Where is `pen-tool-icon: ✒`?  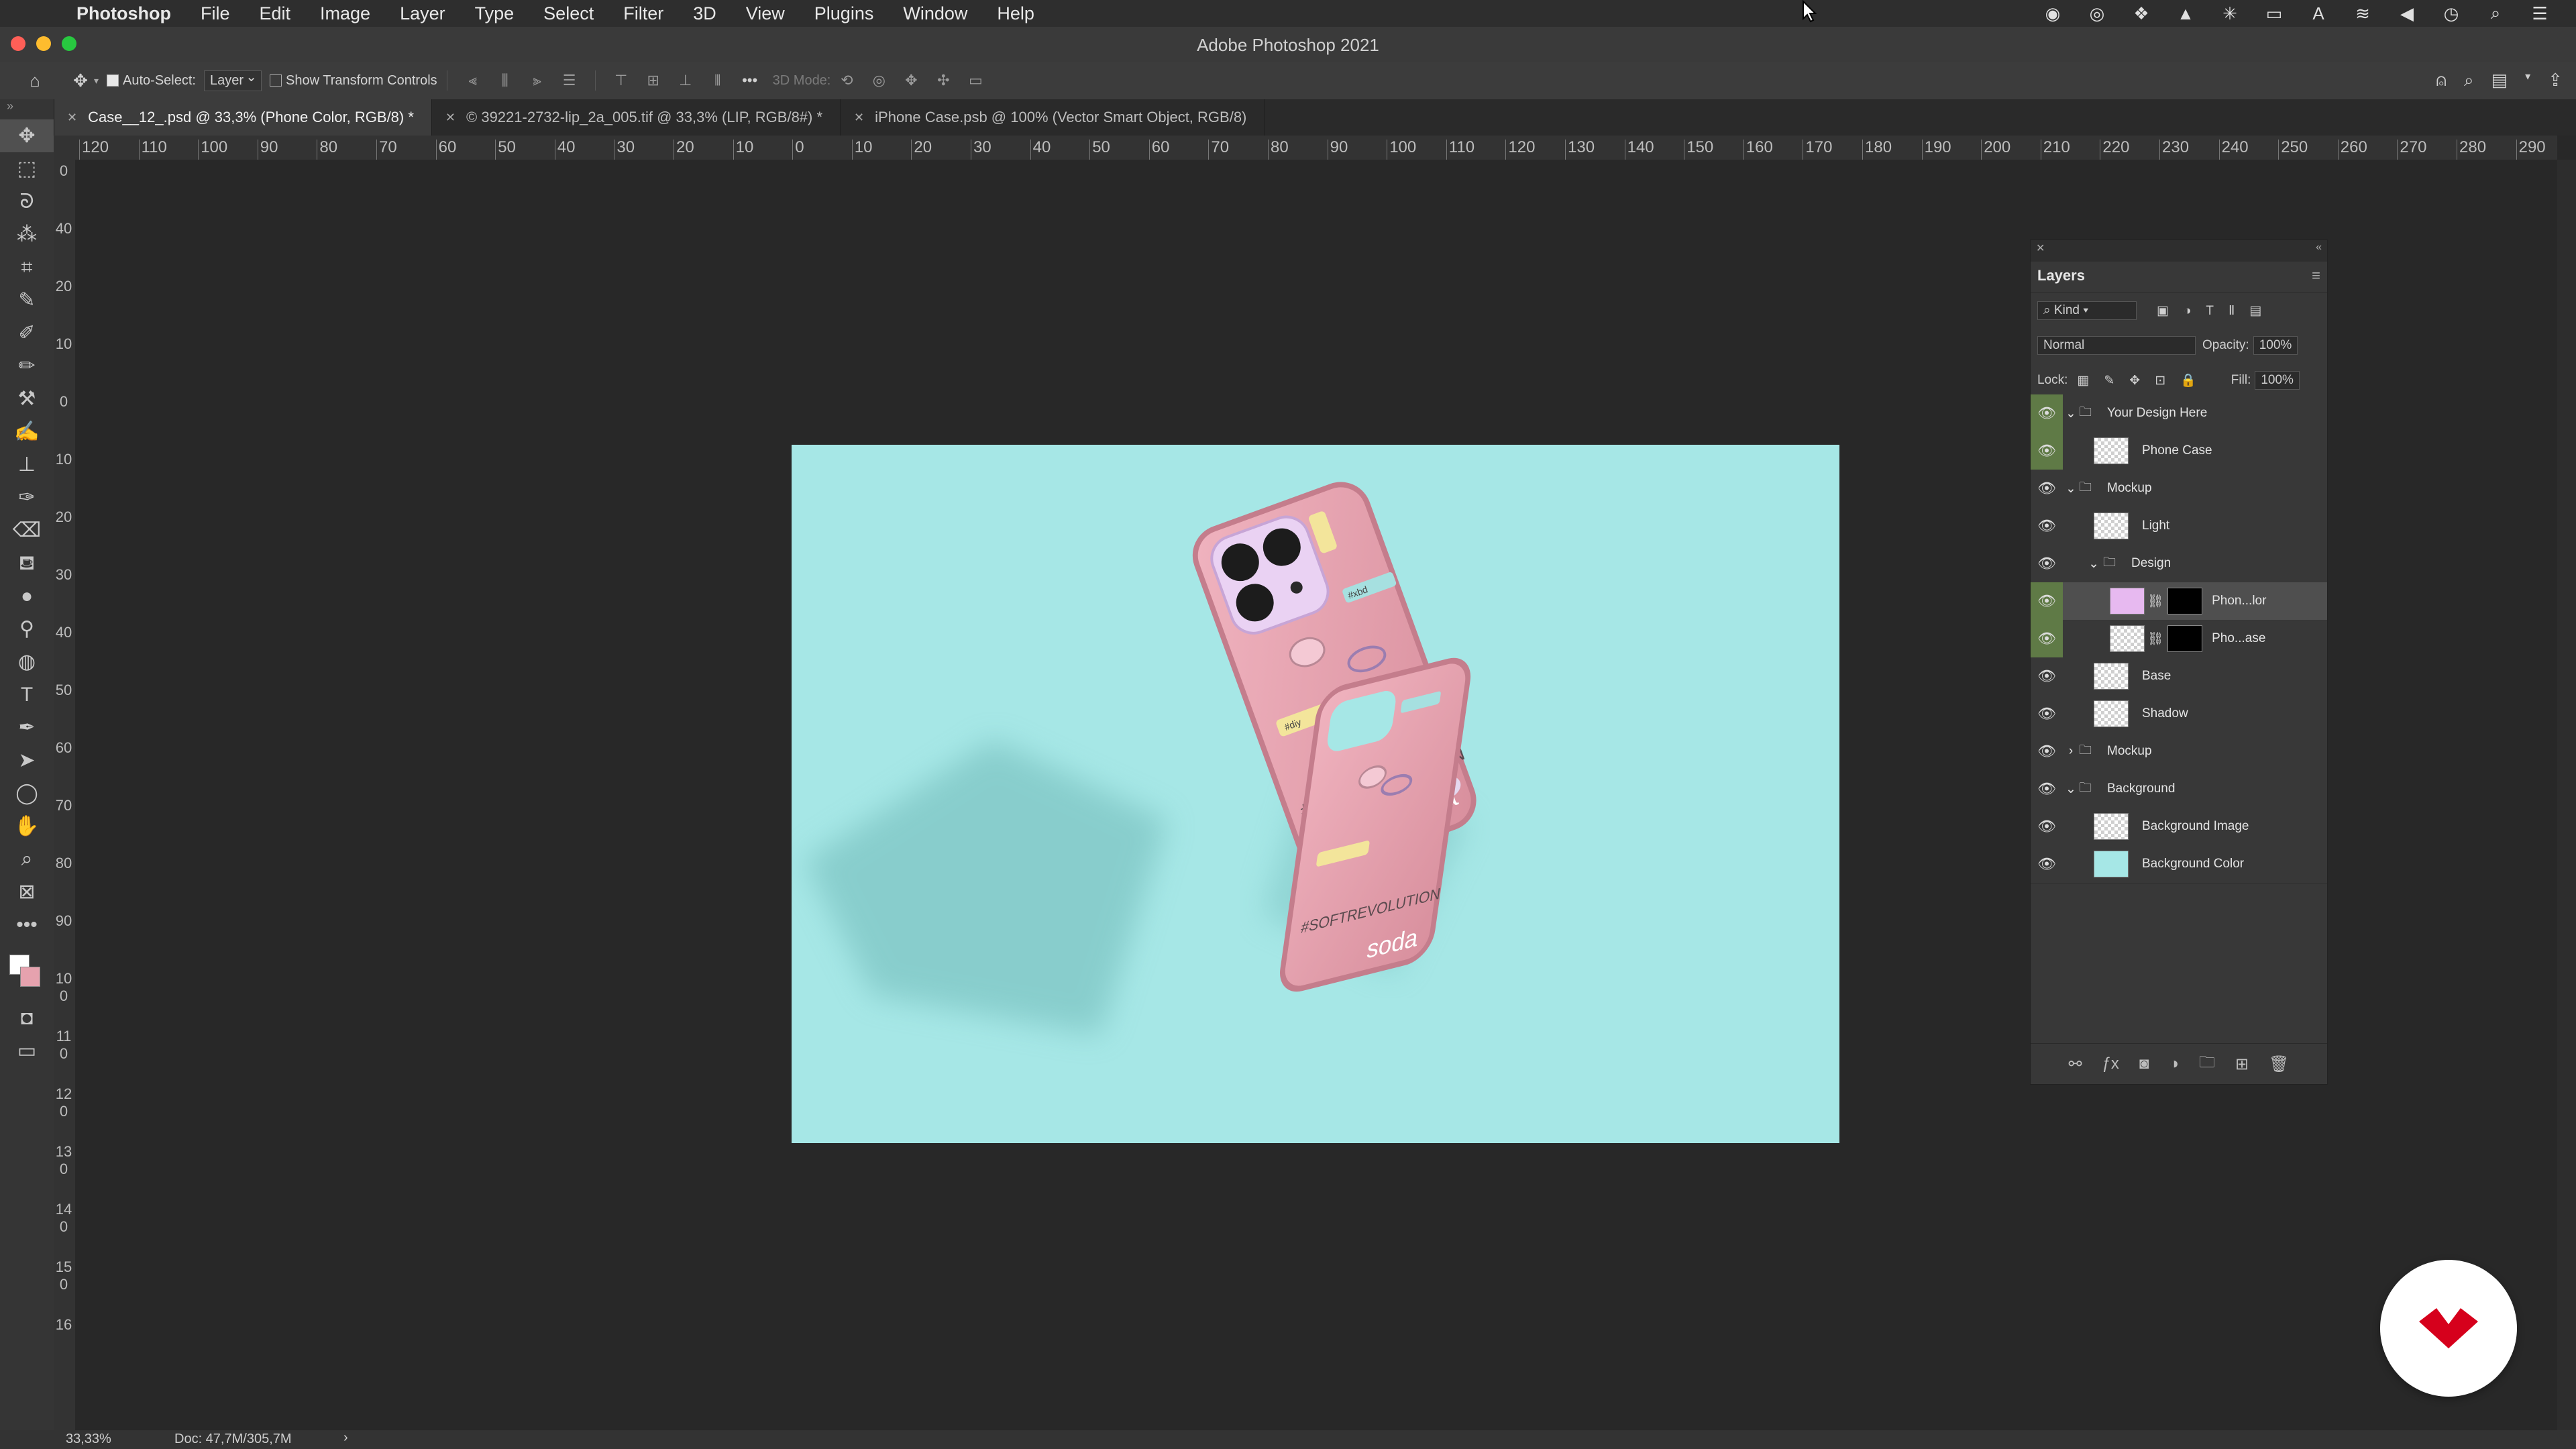 pen-tool-icon: ✒ is located at coordinates (27, 727).